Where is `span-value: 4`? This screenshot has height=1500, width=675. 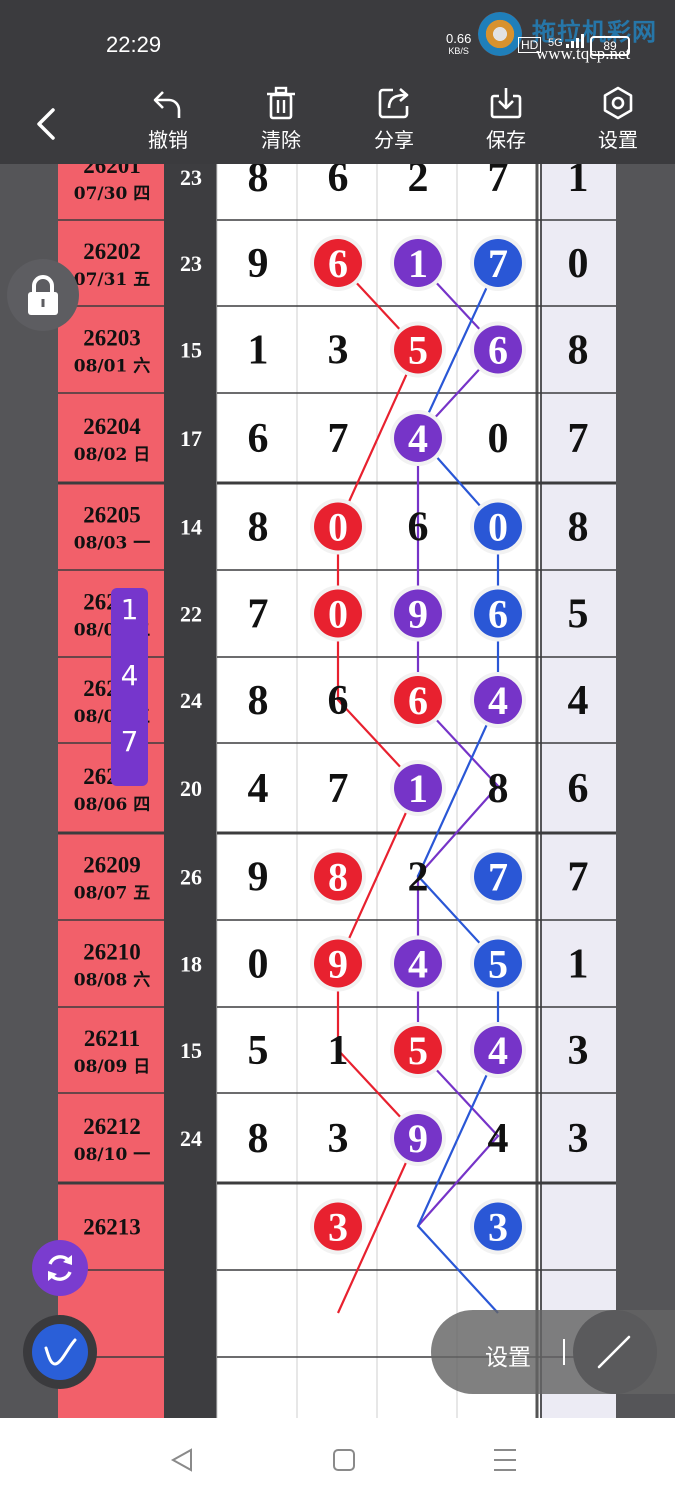 span-value: 4 is located at coordinates (578, 701).